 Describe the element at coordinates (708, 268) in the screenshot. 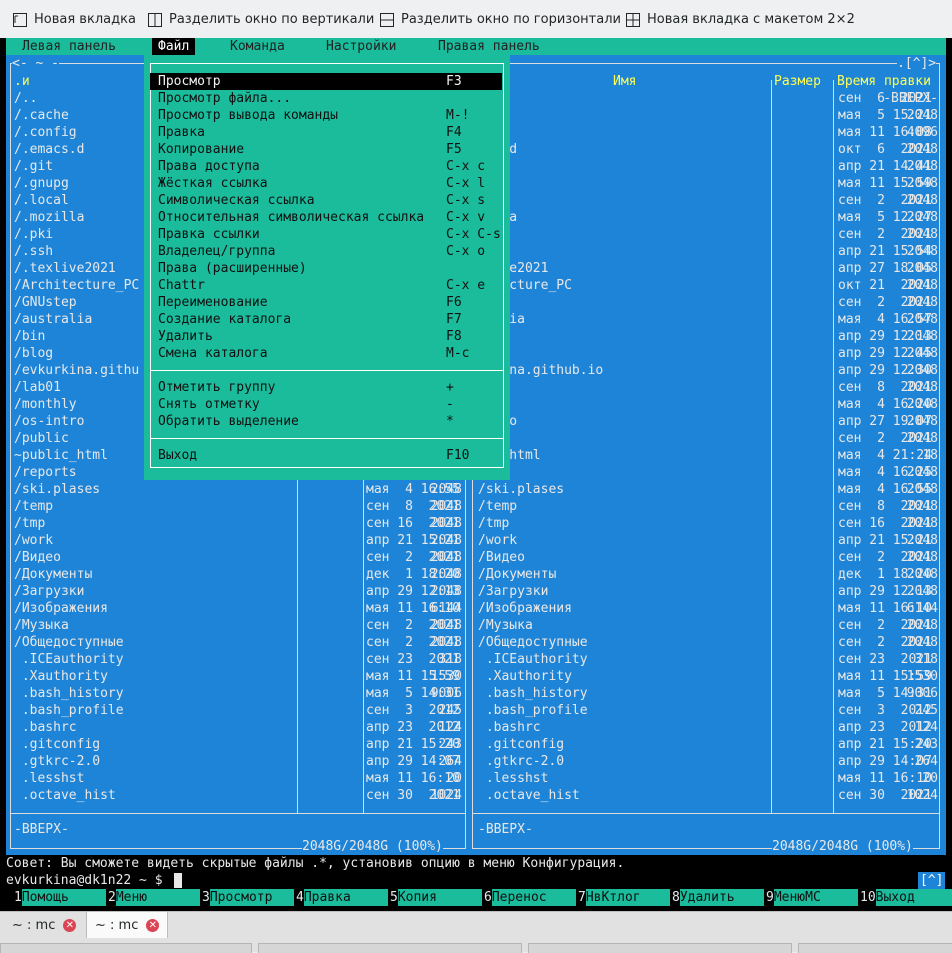

I see `file-row: xlive2021 2048 апр 27 18:05` at that location.